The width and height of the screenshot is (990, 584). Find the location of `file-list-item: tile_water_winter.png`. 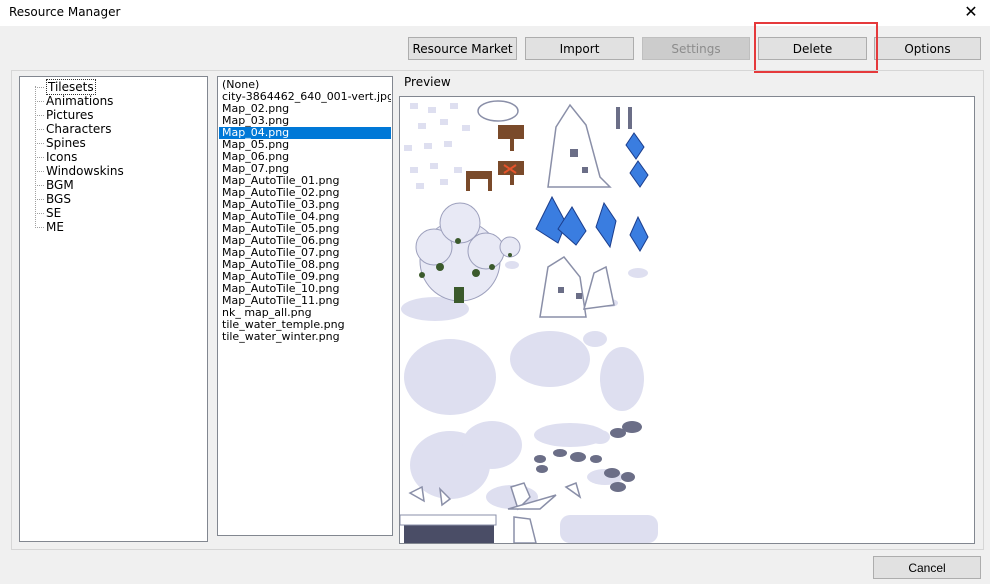

file-list-item: tile_water_winter.png is located at coordinates (305, 337).